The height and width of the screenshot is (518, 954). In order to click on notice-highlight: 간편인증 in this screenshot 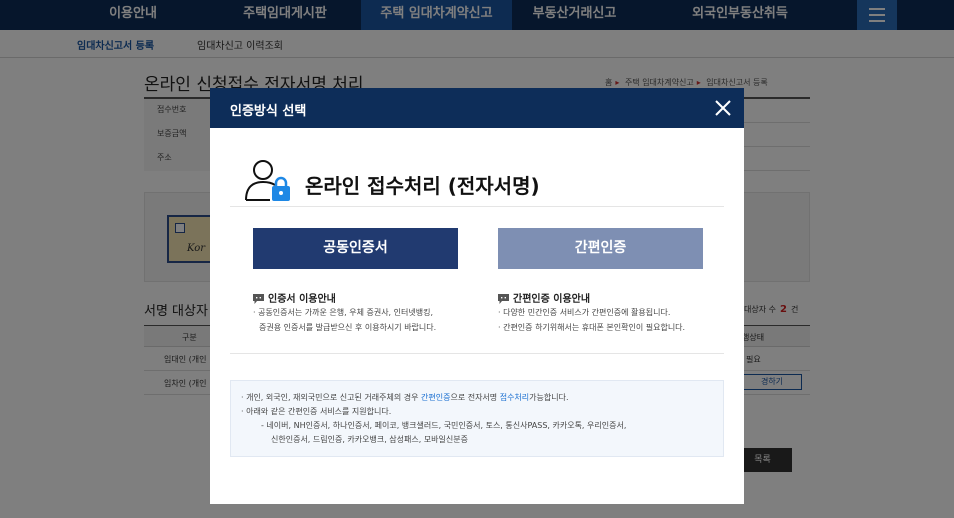, I will do `click(436, 397)`.